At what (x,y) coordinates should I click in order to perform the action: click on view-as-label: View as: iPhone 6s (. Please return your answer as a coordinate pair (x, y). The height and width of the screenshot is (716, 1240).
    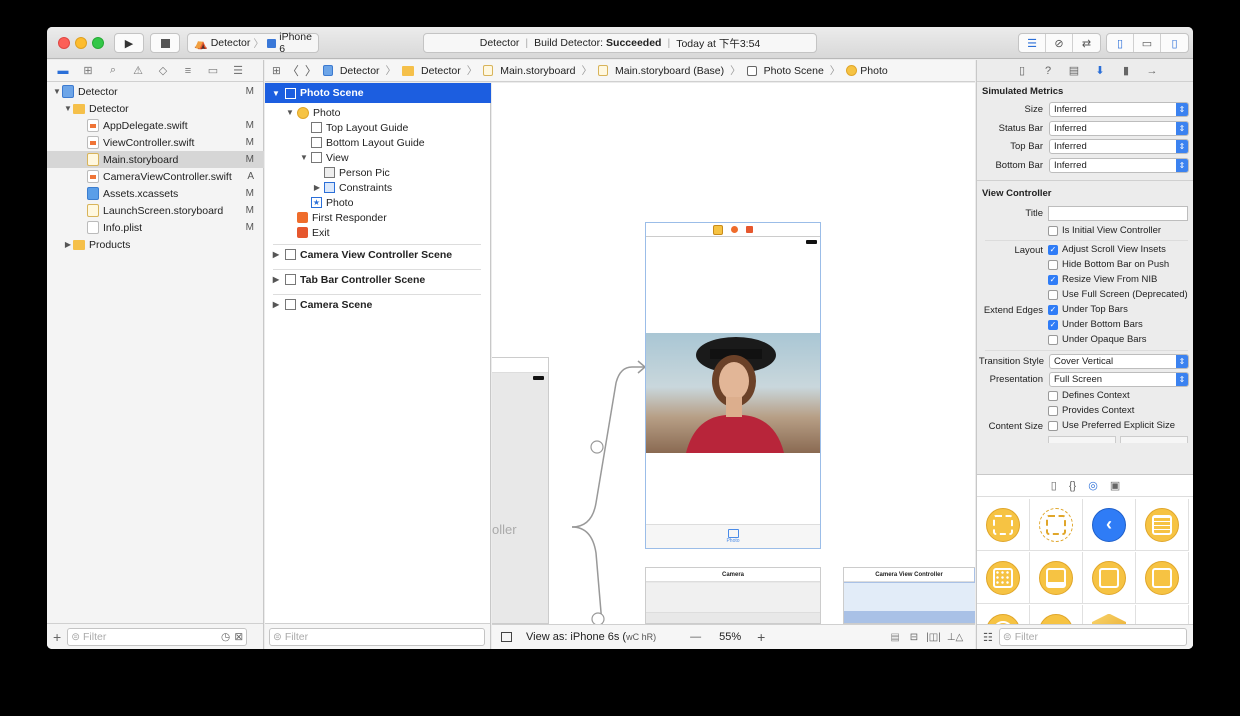
    Looking at the image, I should click on (576, 637).